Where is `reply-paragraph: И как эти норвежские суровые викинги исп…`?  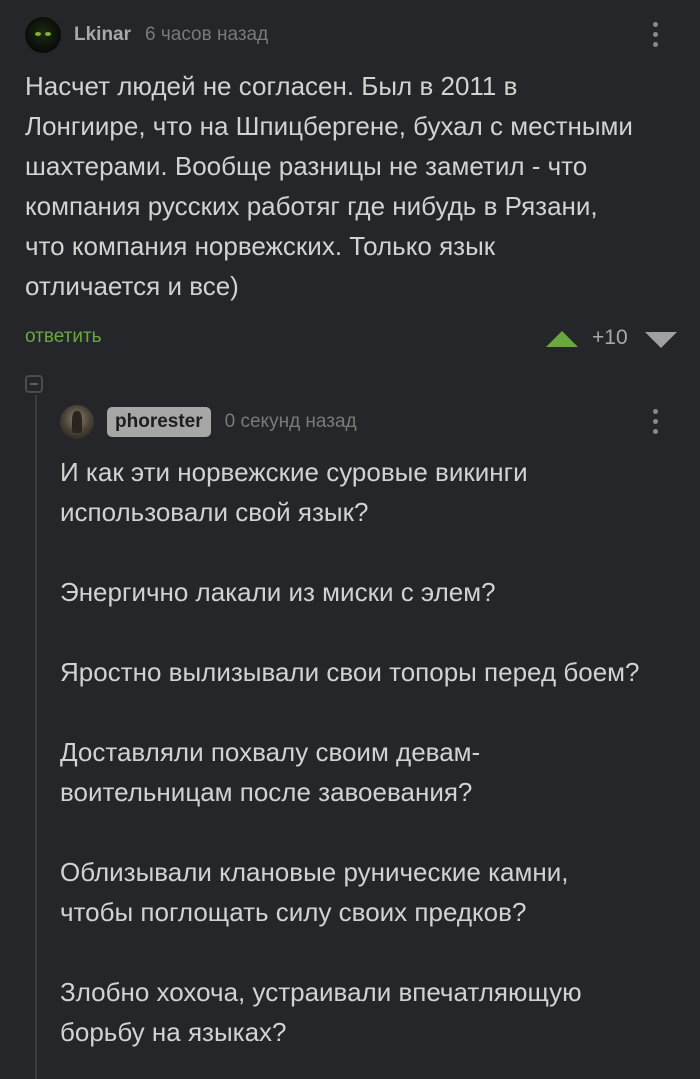
reply-paragraph: И как эти норвежские суровые викинги исп… is located at coordinates (294, 492).